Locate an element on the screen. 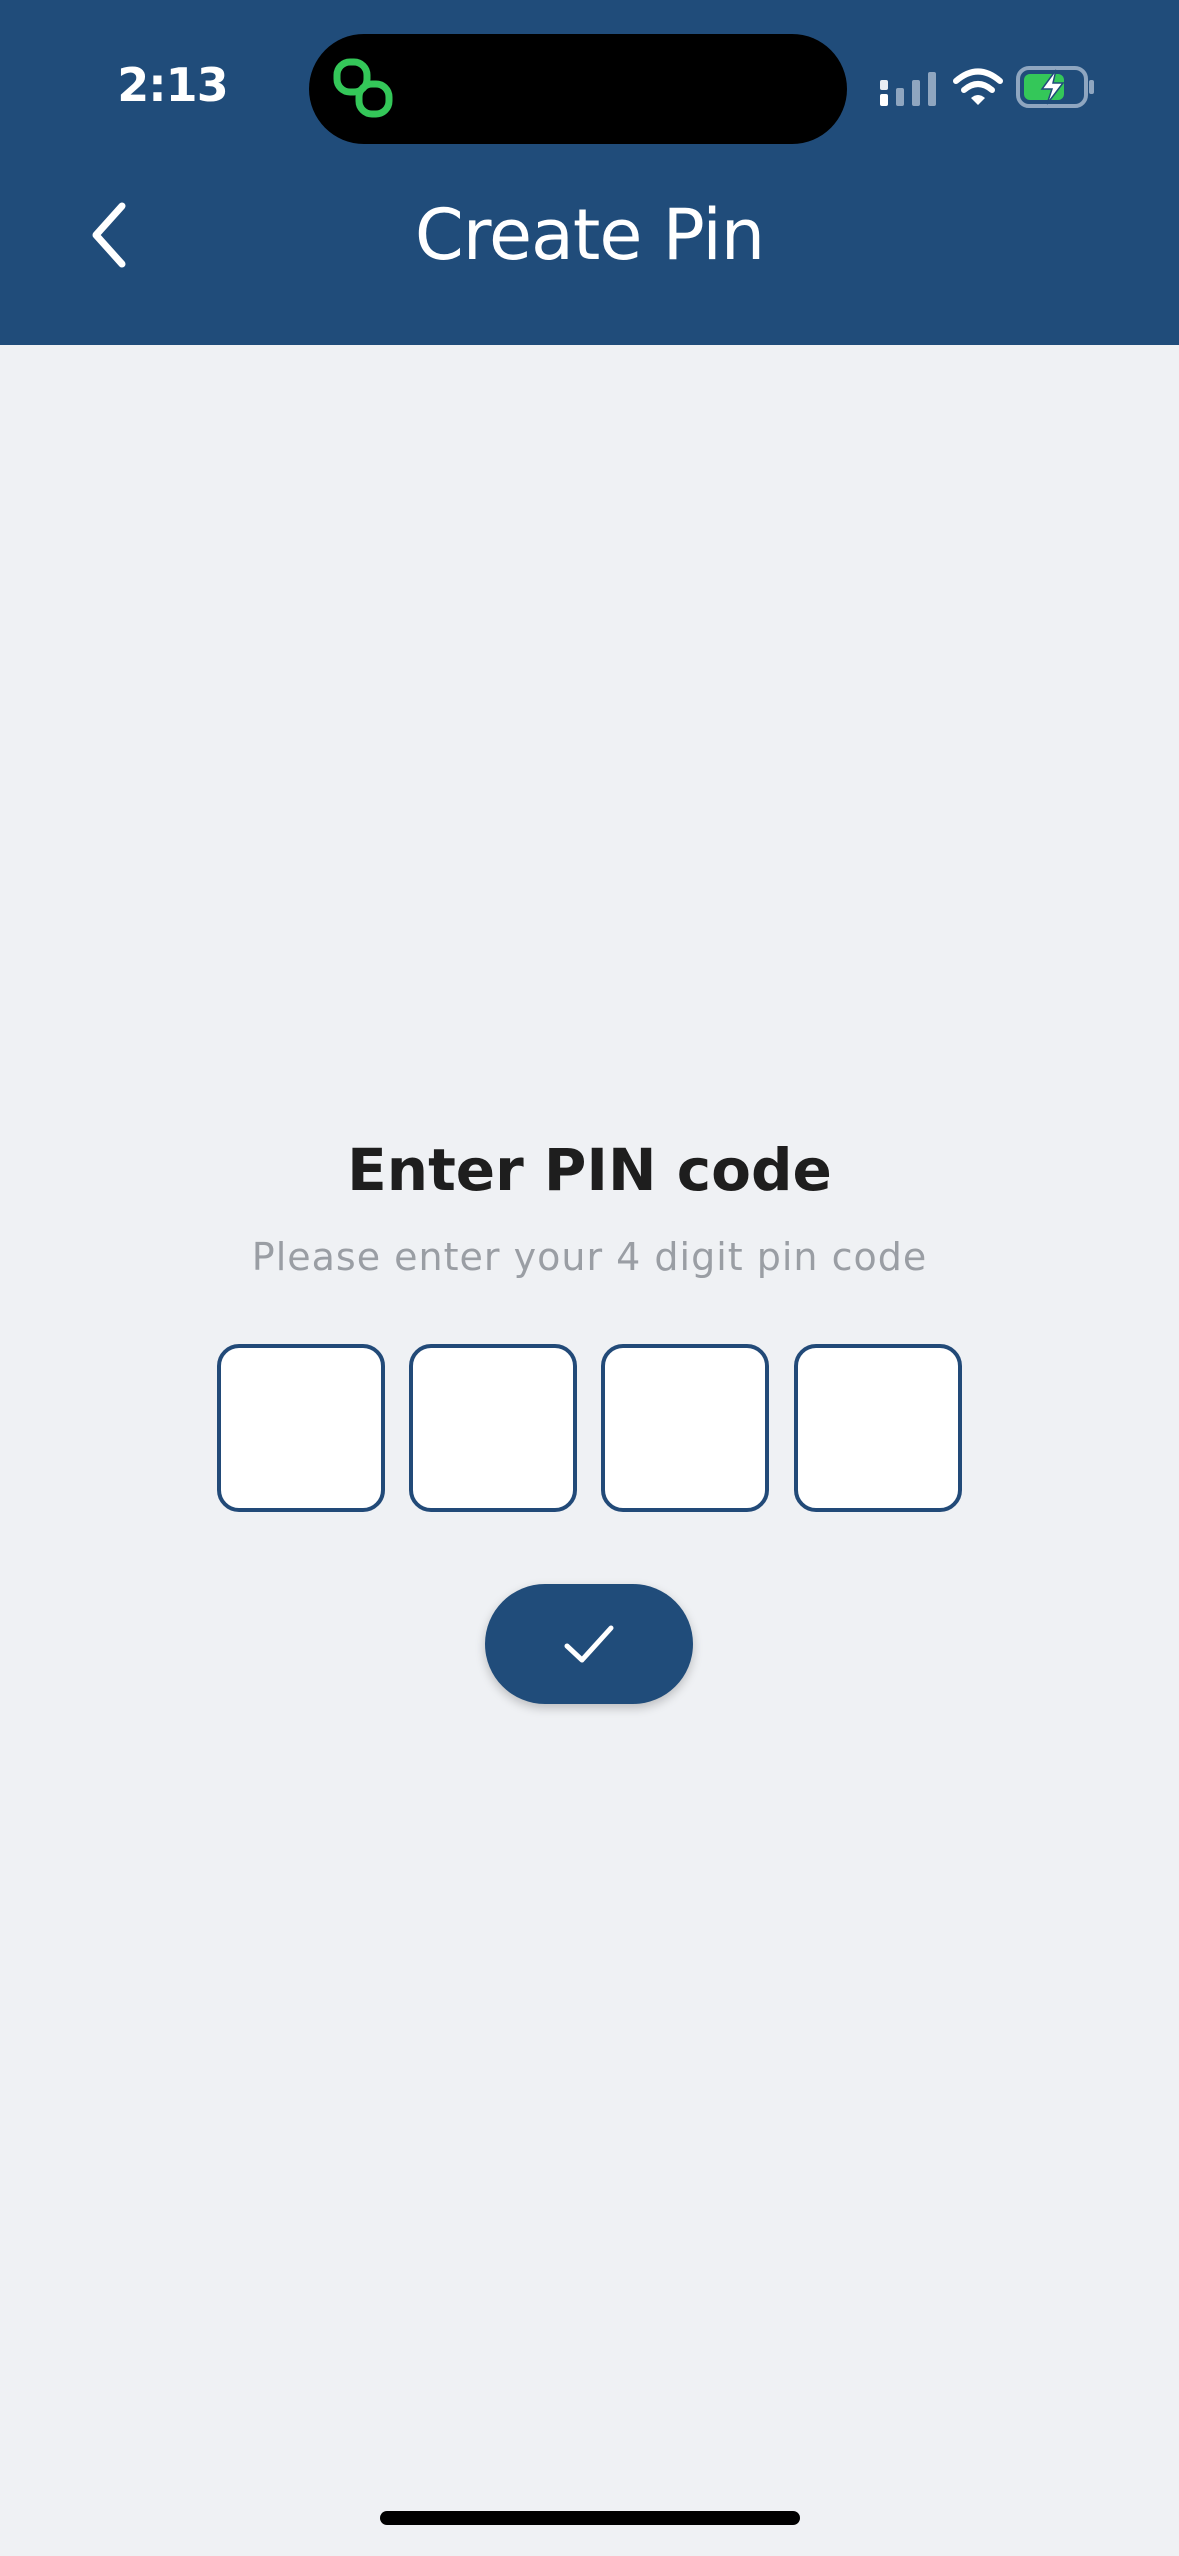 Image resolution: width=1179 pixels, height=2556 pixels. wifi-icon is located at coordinates (978, 86).